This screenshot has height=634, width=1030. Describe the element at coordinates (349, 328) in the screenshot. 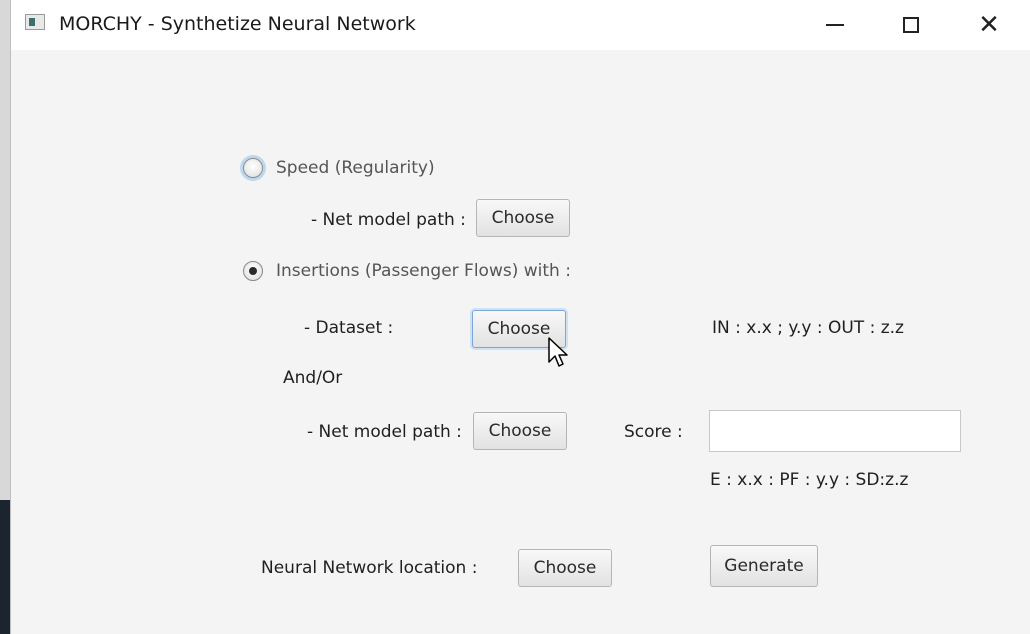

I see `dataset-label: - Dataset :` at that location.